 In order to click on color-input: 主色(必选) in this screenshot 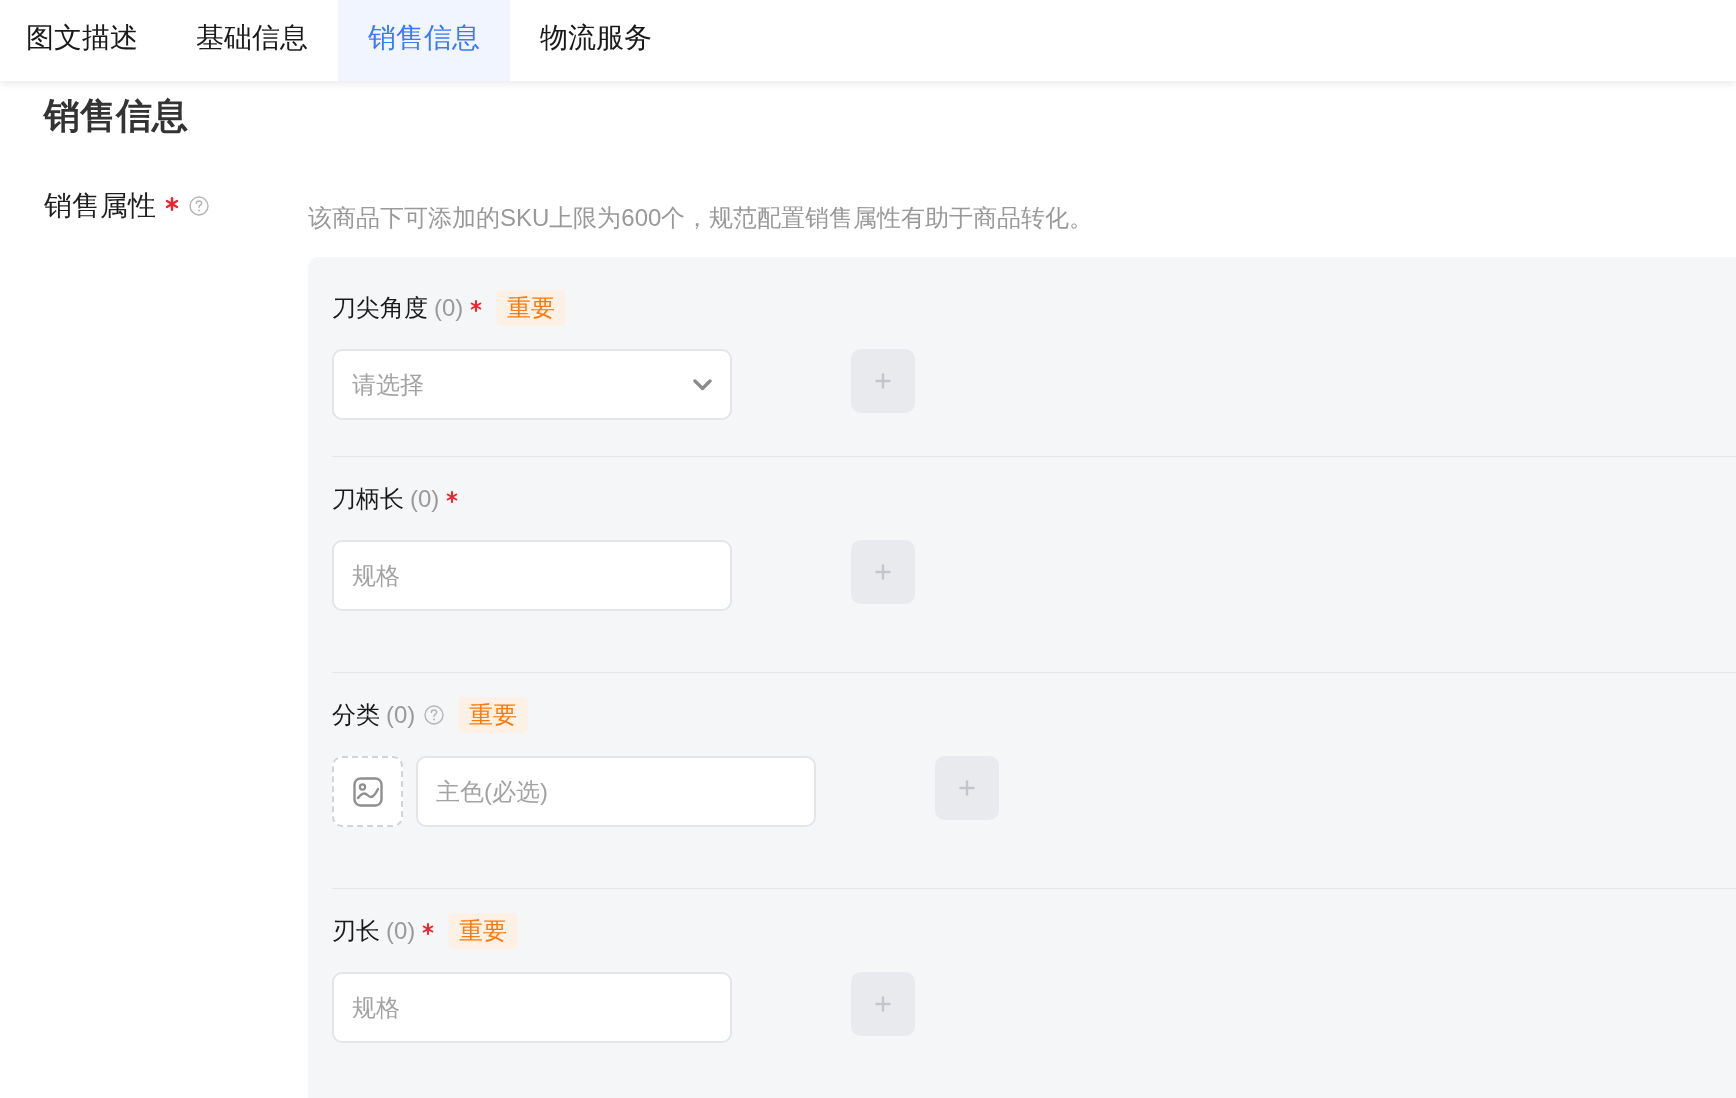, I will do `click(616, 791)`.